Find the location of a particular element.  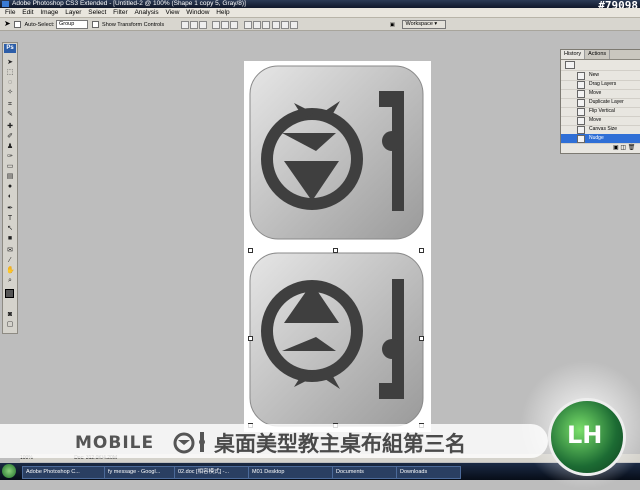

icon-tile-bottom is located at coordinates (336, 339).